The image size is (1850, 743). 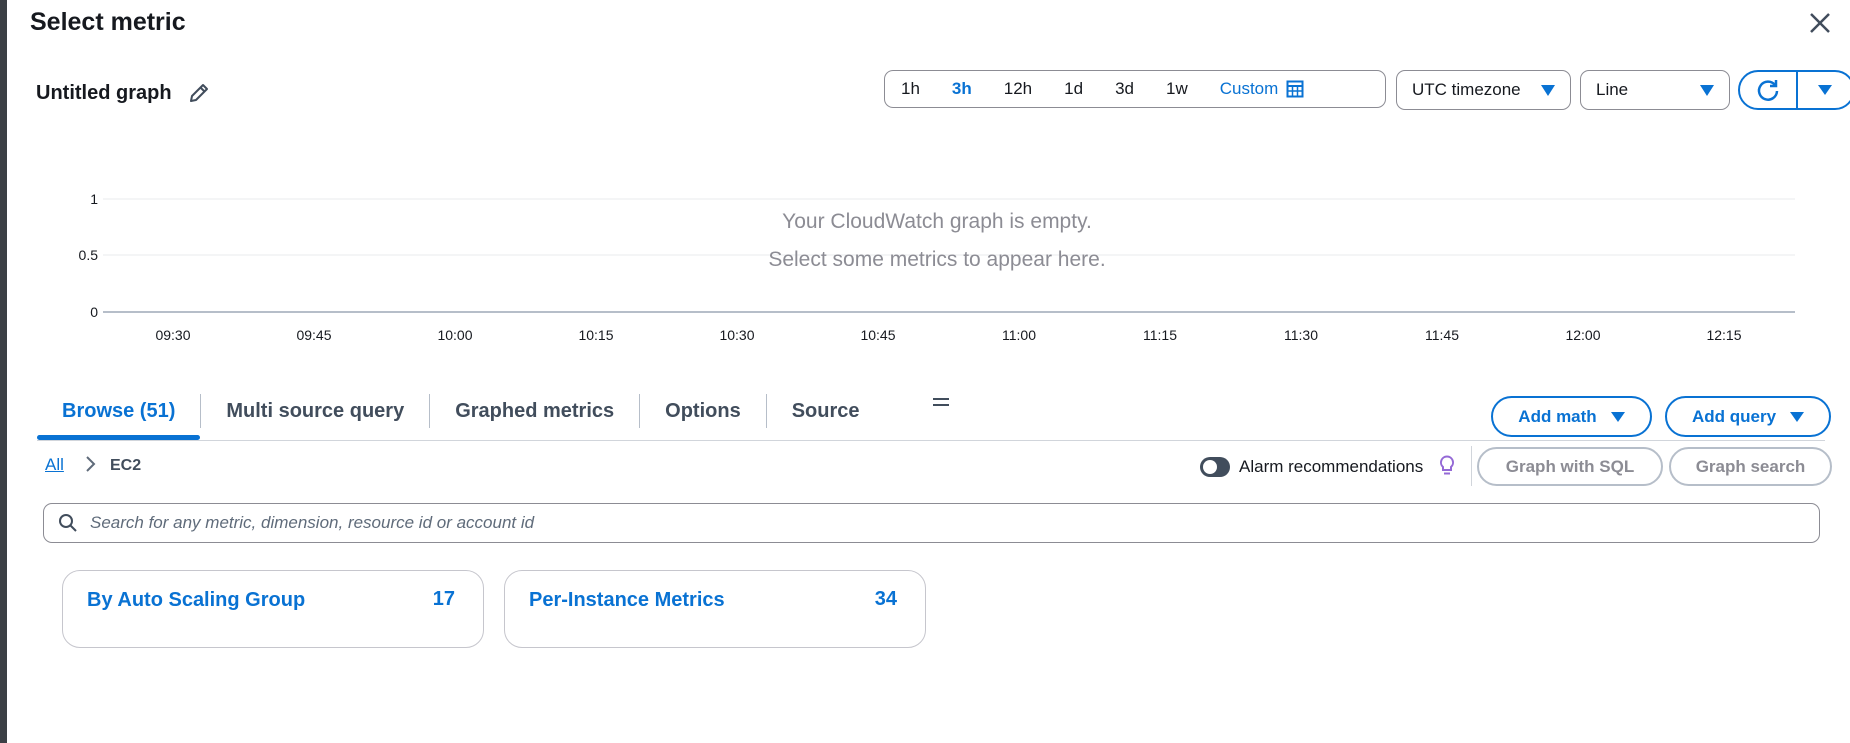 I want to click on x-tick: 11:30, so click(x=1301, y=335).